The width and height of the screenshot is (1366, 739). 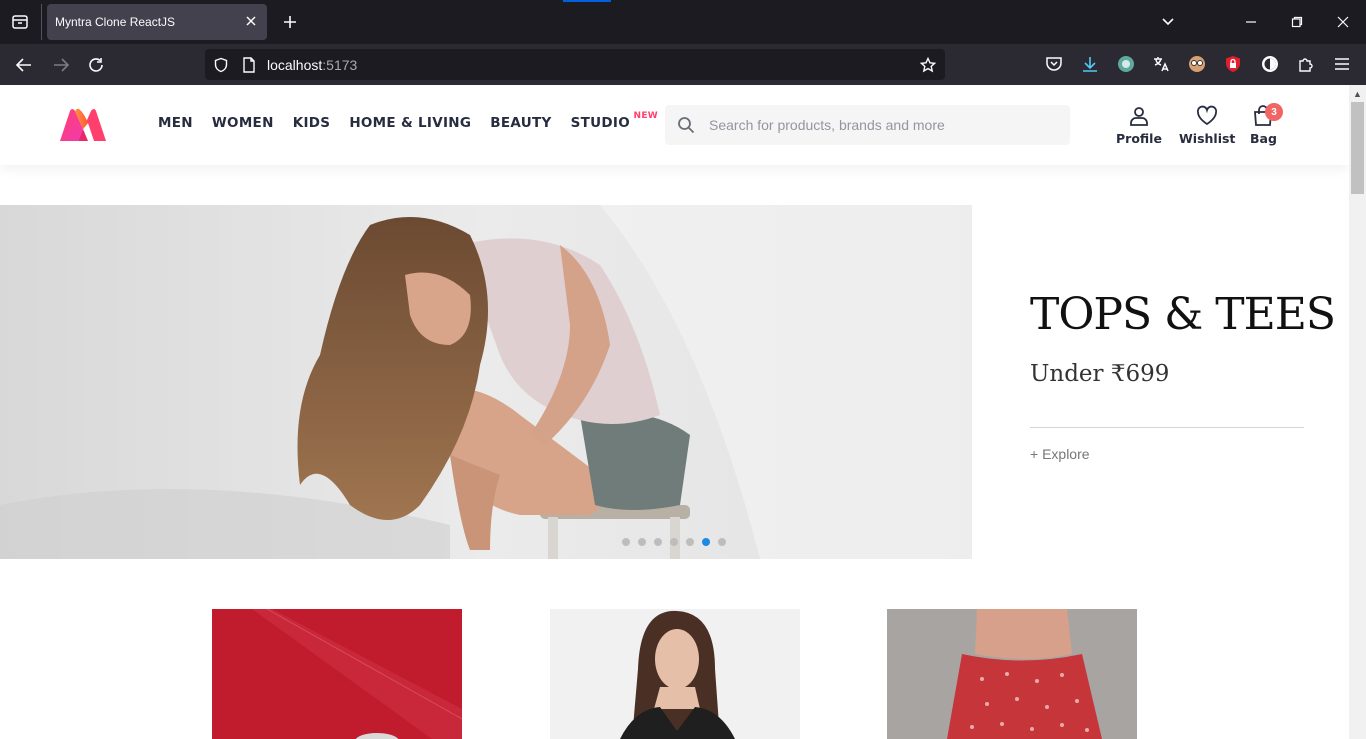 I want to click on page-scrollbar: ▲, so click(x=1357, y=412).